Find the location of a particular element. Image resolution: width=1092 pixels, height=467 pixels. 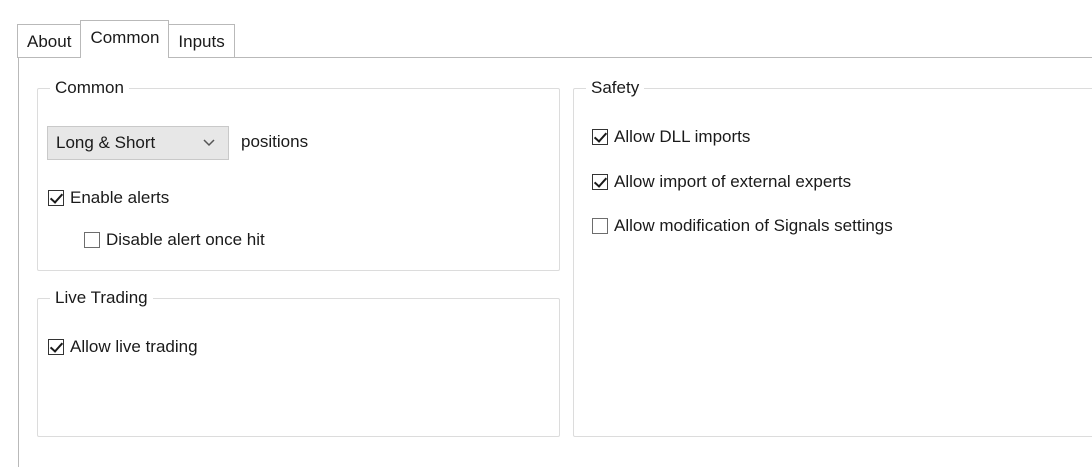

allow-import-external-experts-label: Allow import of external experts is located at coordinates (733, 181).